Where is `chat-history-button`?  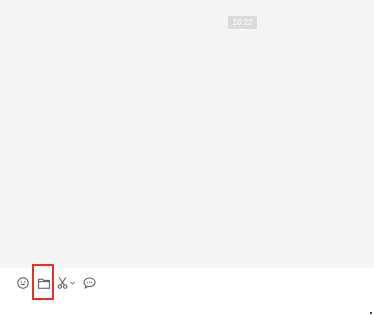
chat-history-button is located at coordinates (89, 283).